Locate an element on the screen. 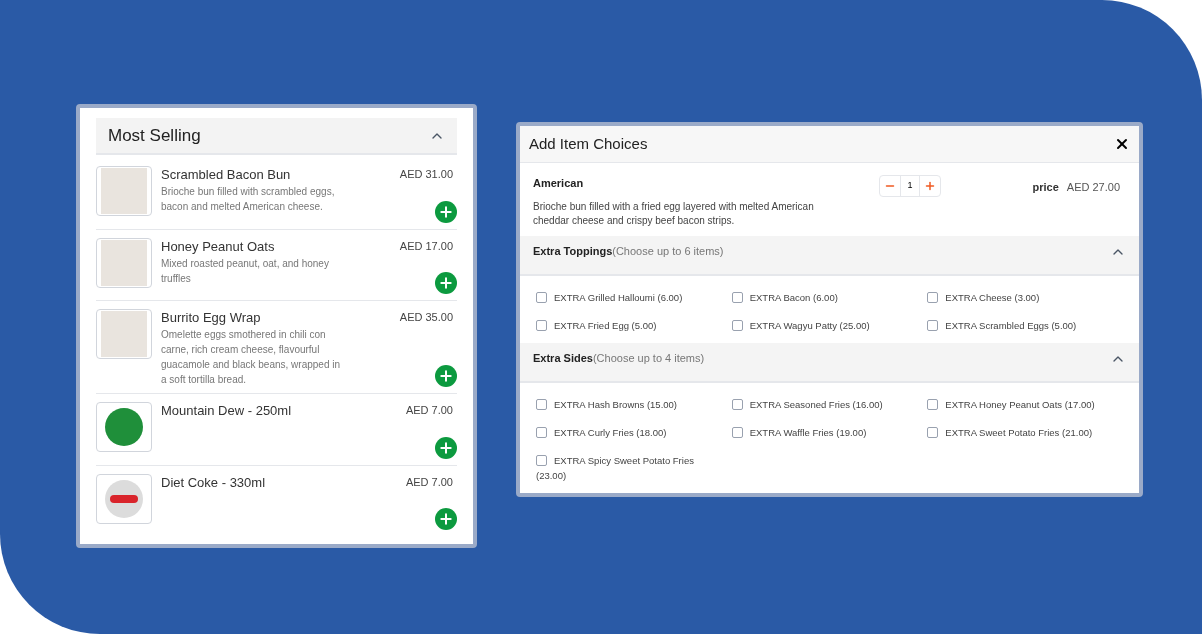 The width and height of the screenshot is (1202, 634). item-description: Brioche bun filled with scrambled eggs, bacon and melted American cheese. is located at coordinates (248, 199).